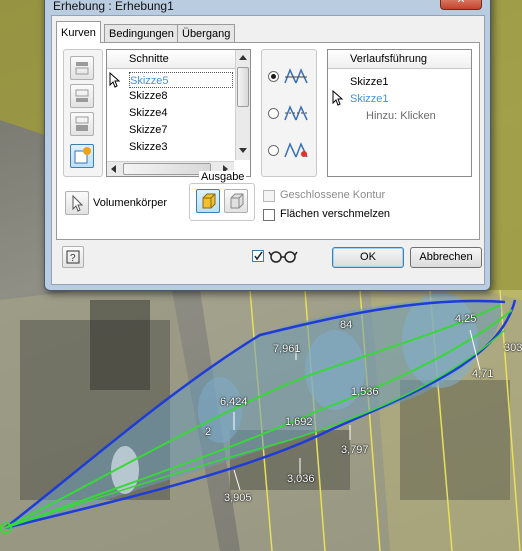  I want to click on dimension-label: 2, so click(208, 432).